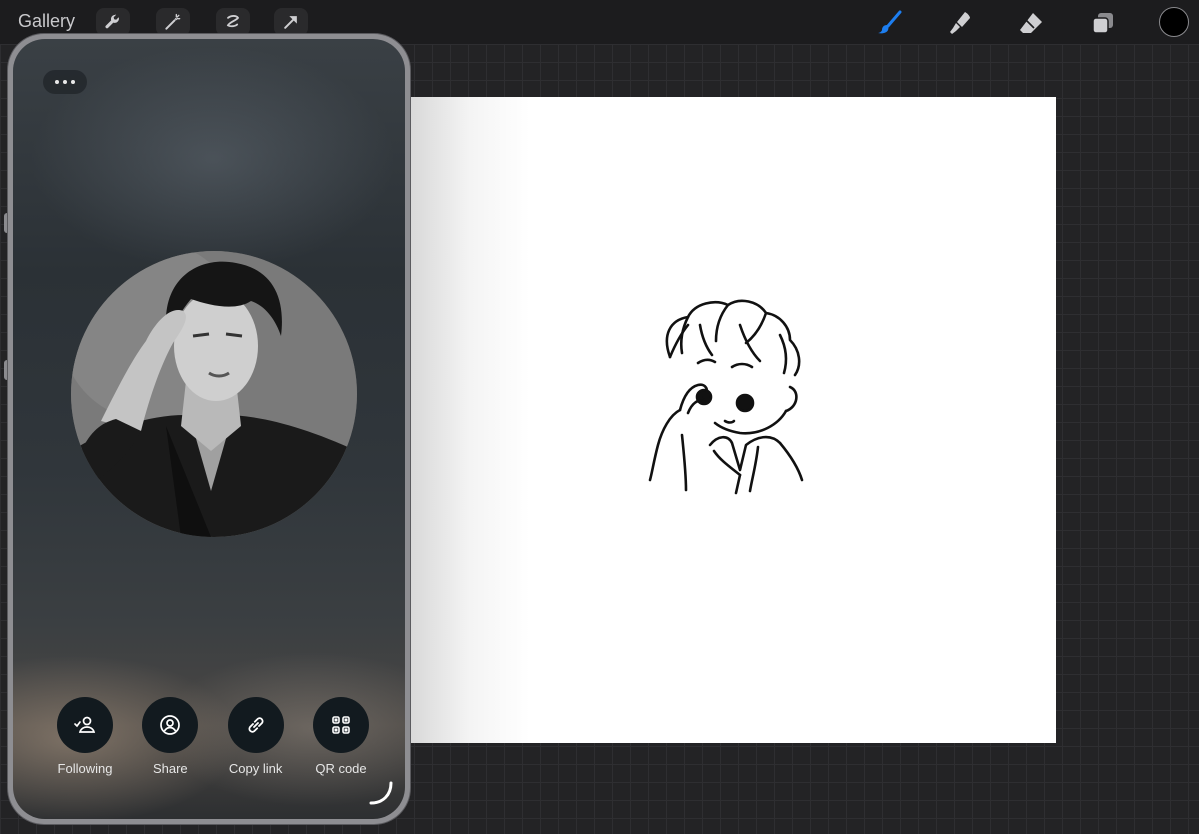 The width and height of the screenshot is (1199, 834). What do you see at coordinates (173, 22) in the screenshot?
I see `magic-wand-icon` at bounding box center [173, 22].